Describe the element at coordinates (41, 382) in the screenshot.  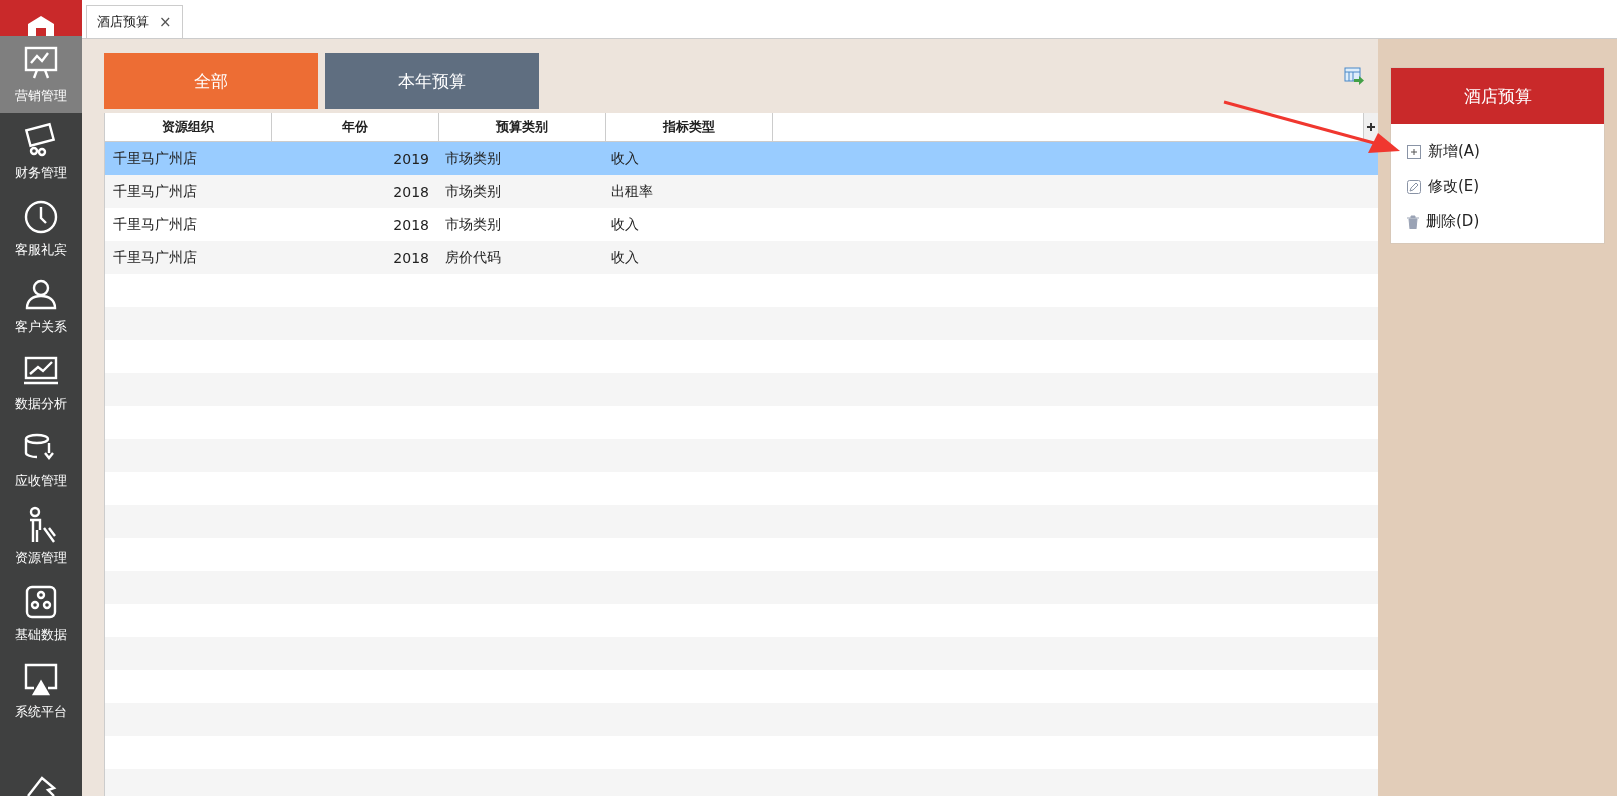
I see `sidebar-item: 数据分析` at that location.